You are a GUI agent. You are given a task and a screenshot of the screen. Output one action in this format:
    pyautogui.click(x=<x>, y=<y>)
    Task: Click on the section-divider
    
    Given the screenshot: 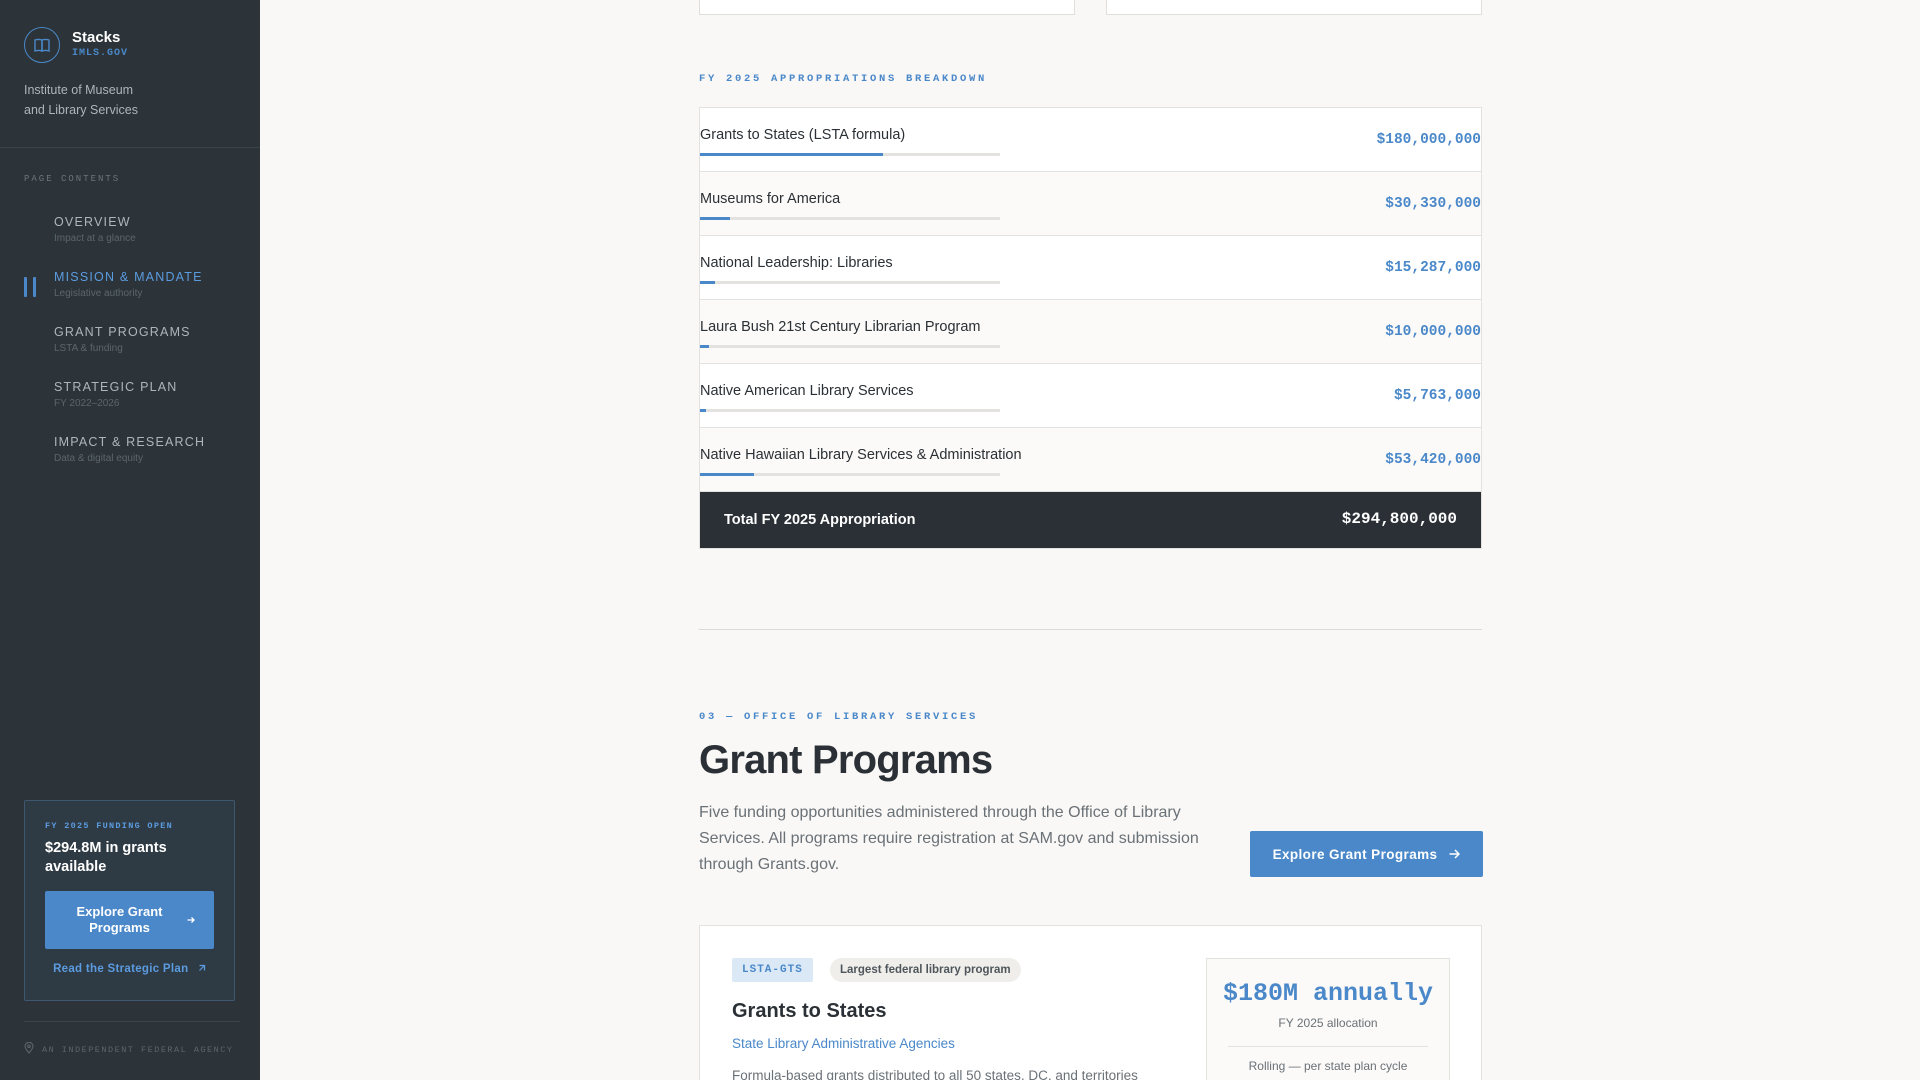 What is the action you would take?
    pyautogui.click(x=1090, y=629)
    